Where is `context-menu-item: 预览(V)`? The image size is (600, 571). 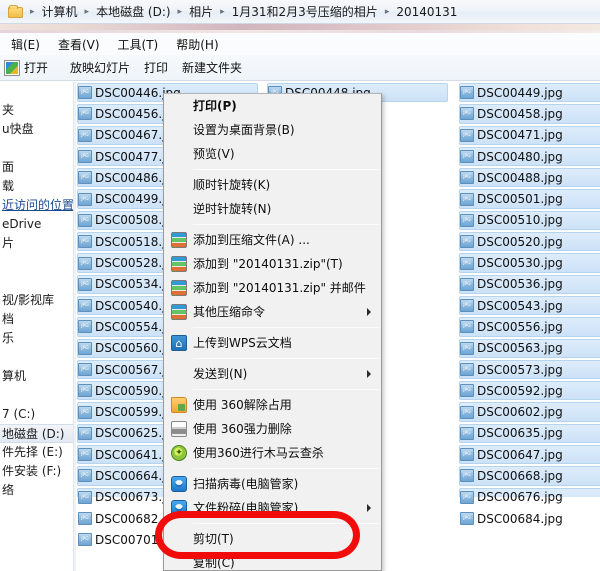 context-menu-item: 预览(V) is located at coordinates (272, 154).